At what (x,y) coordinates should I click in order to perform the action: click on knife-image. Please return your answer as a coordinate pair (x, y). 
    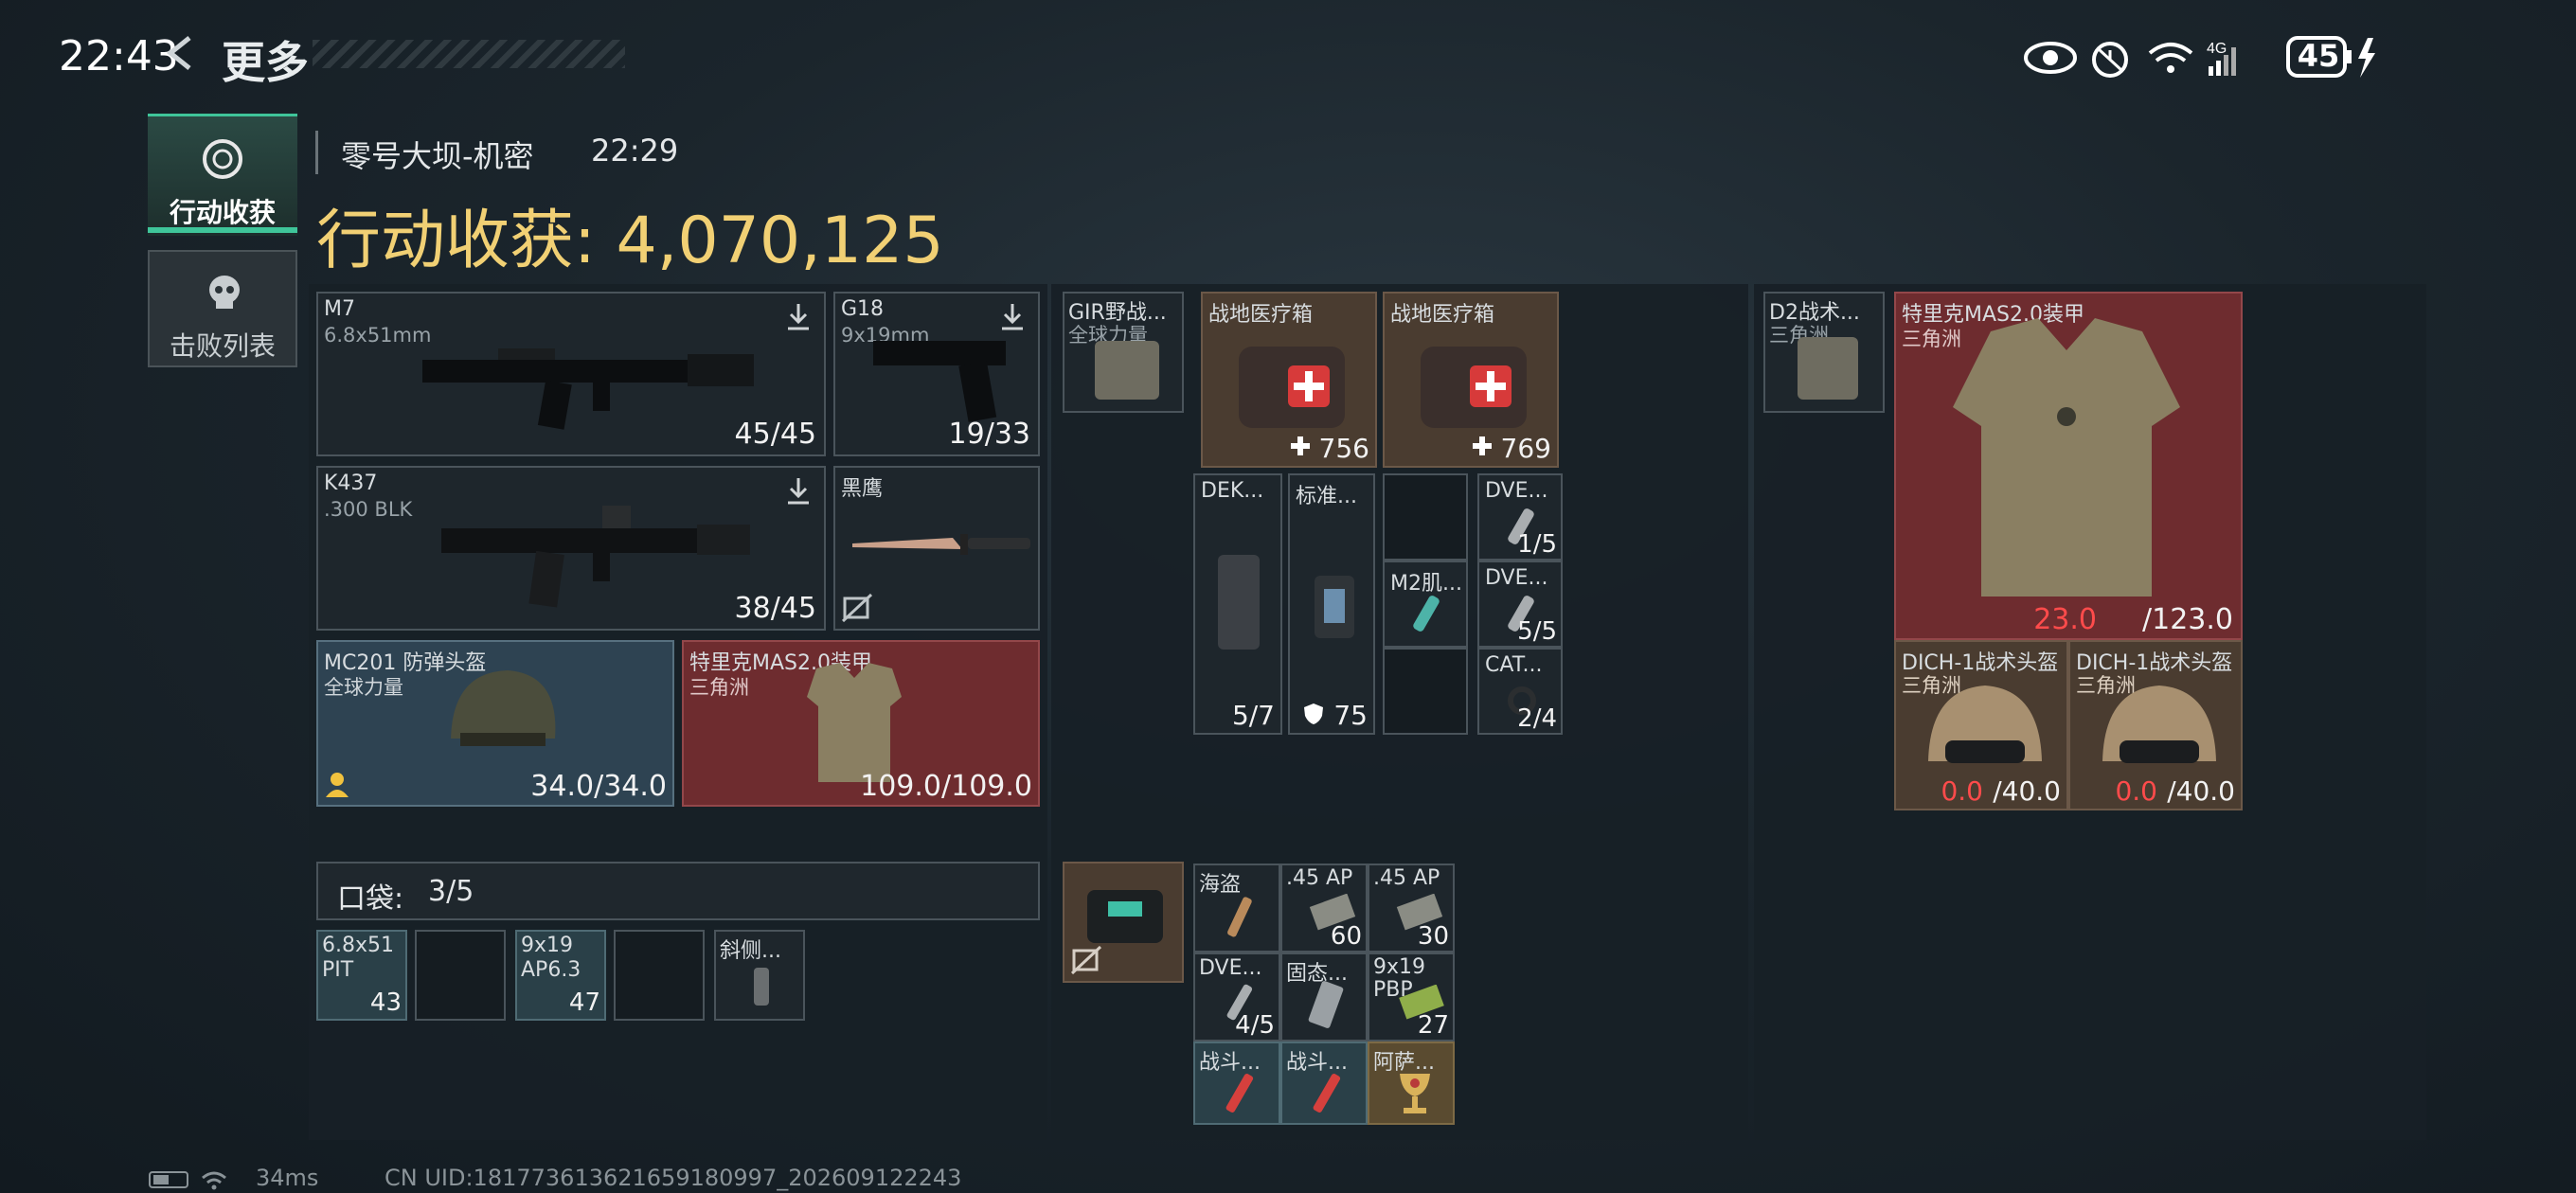
    Looking at the image, I should click on (1239, 917).